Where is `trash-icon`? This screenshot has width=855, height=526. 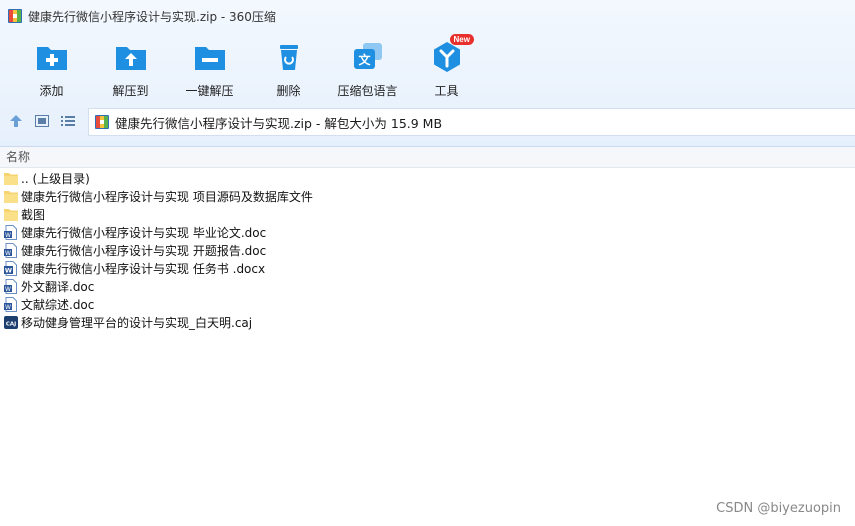
trash-icon is located at coordinates (288, 57).